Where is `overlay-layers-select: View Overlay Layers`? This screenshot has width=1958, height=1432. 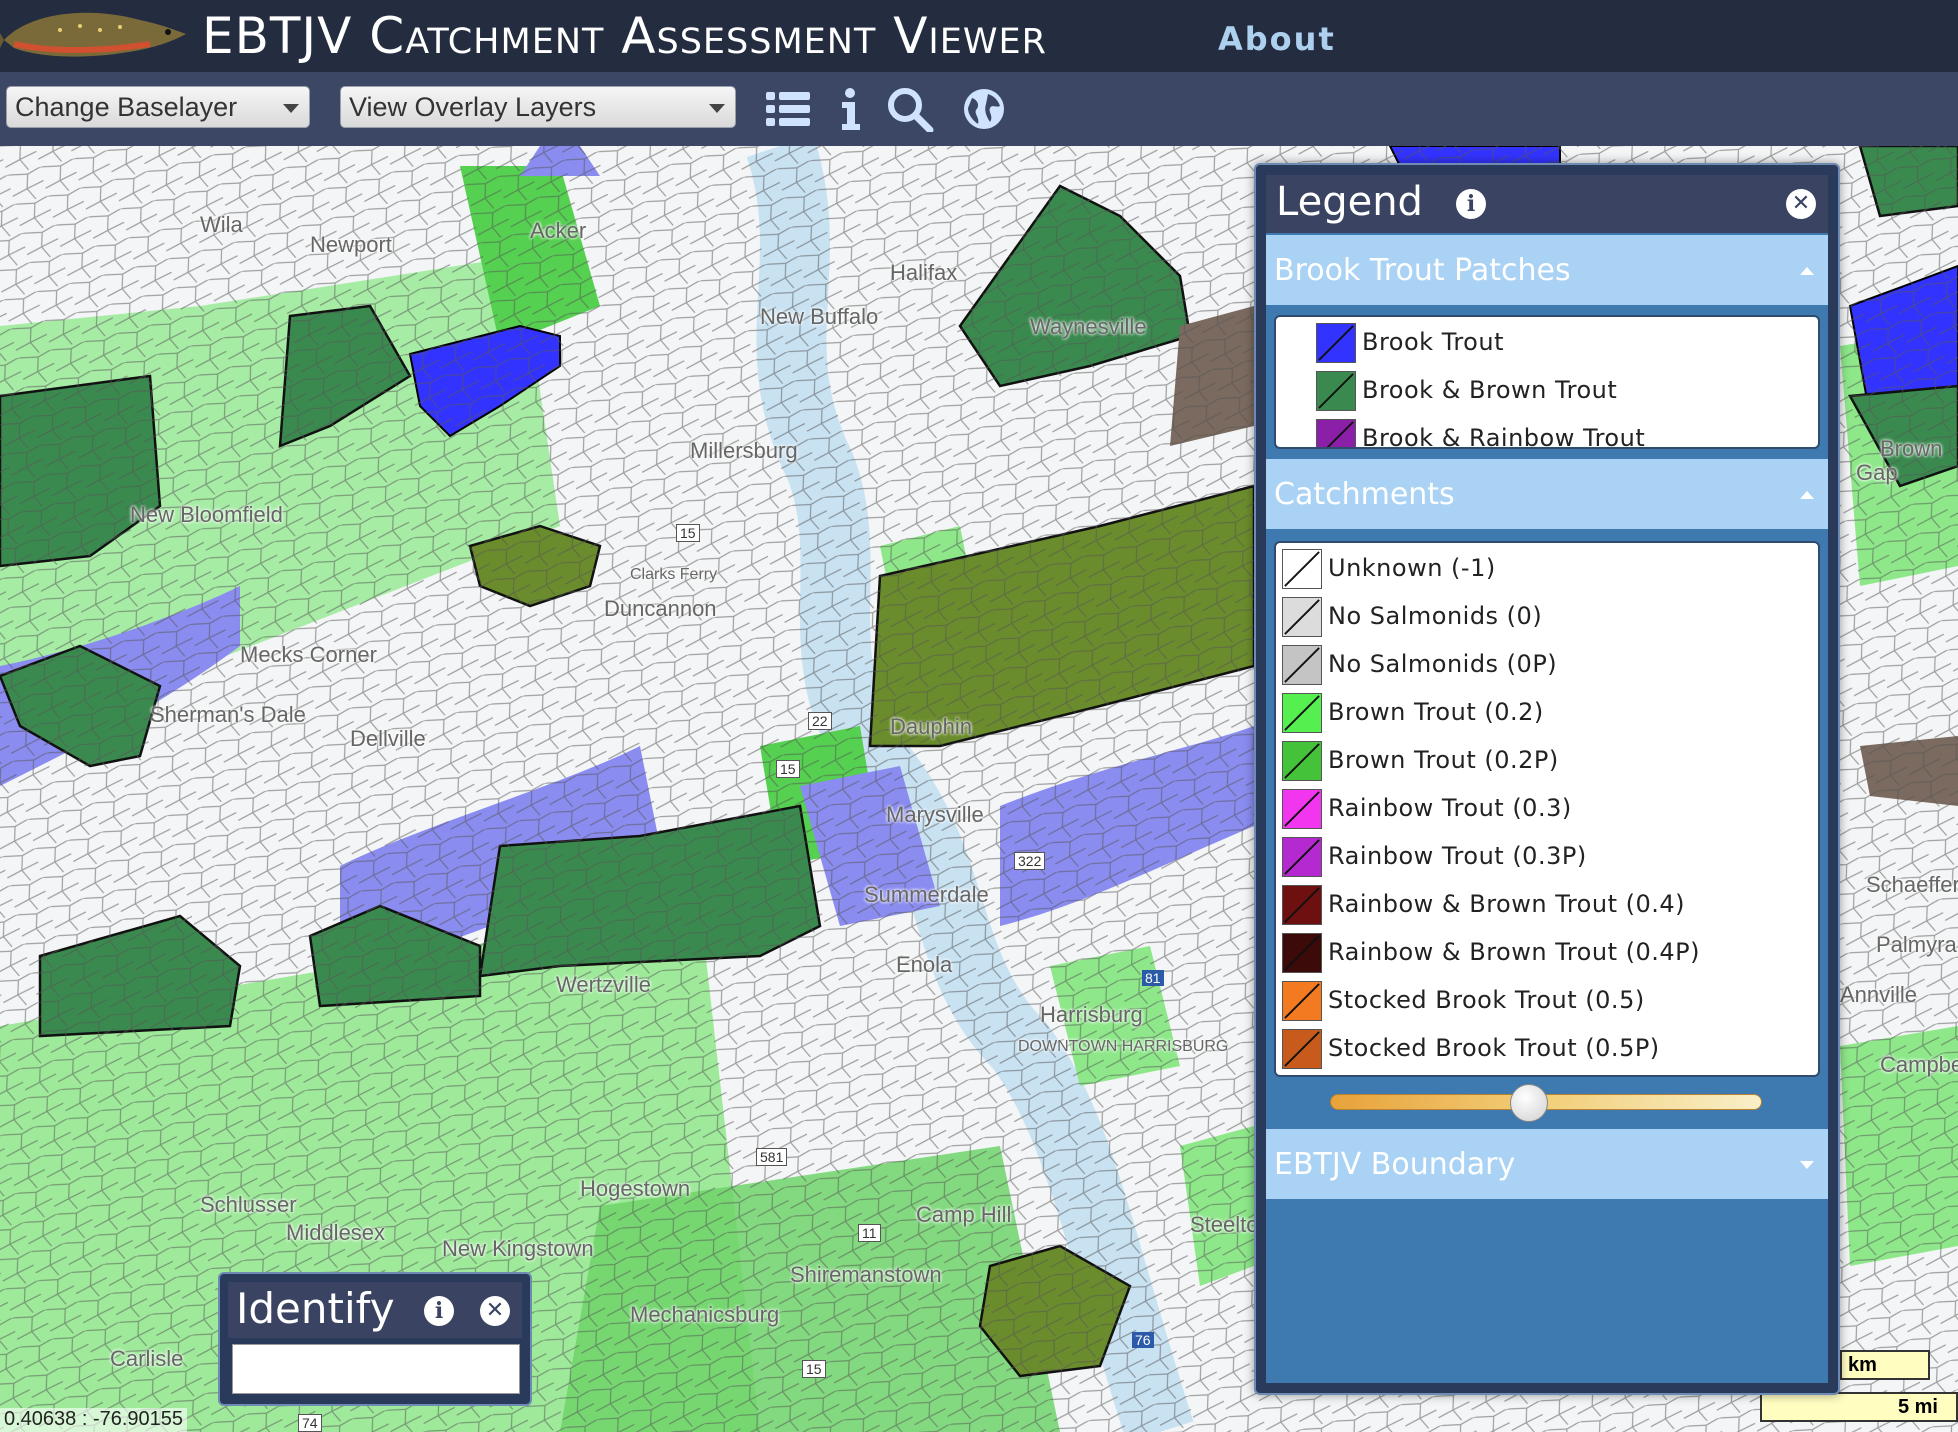
overlay-layers-select: View Overlay Layers is located at coordinates (538, 107).